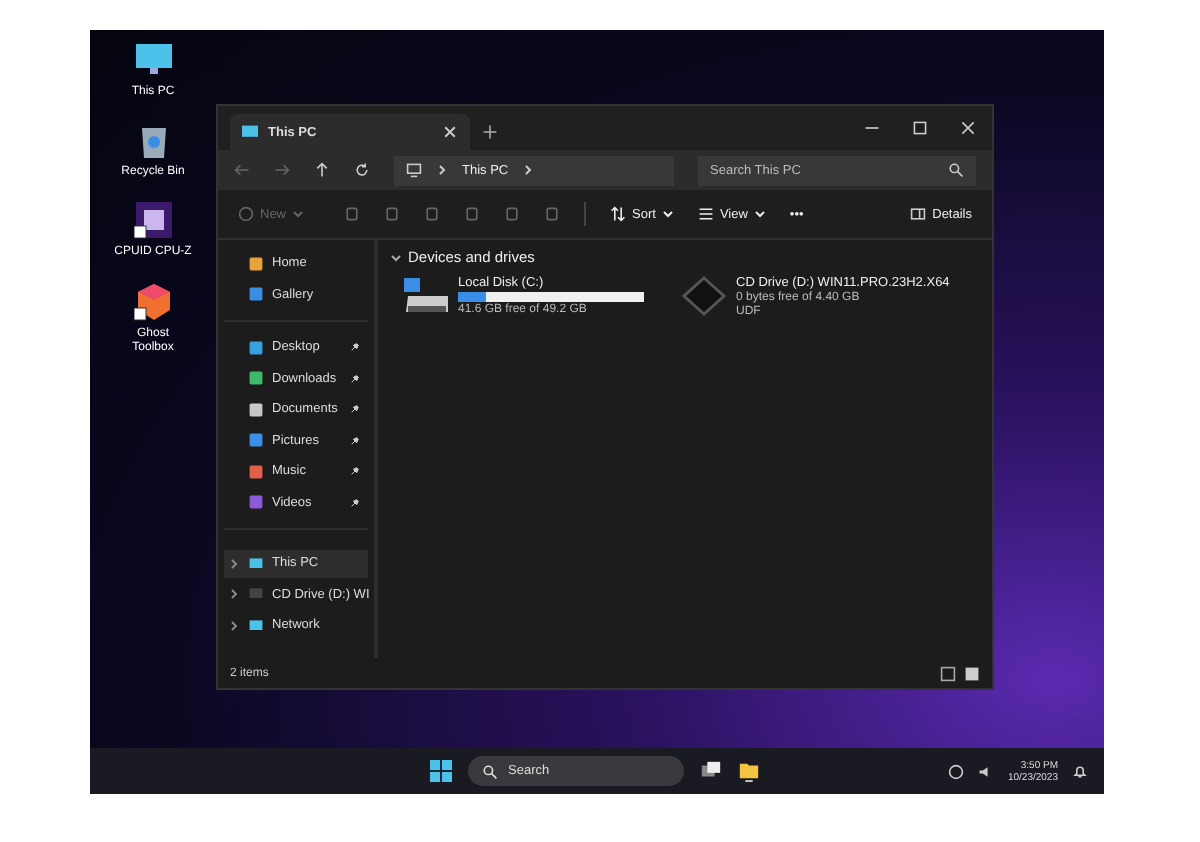  I want to click on cube-icon, so click(153, 301).